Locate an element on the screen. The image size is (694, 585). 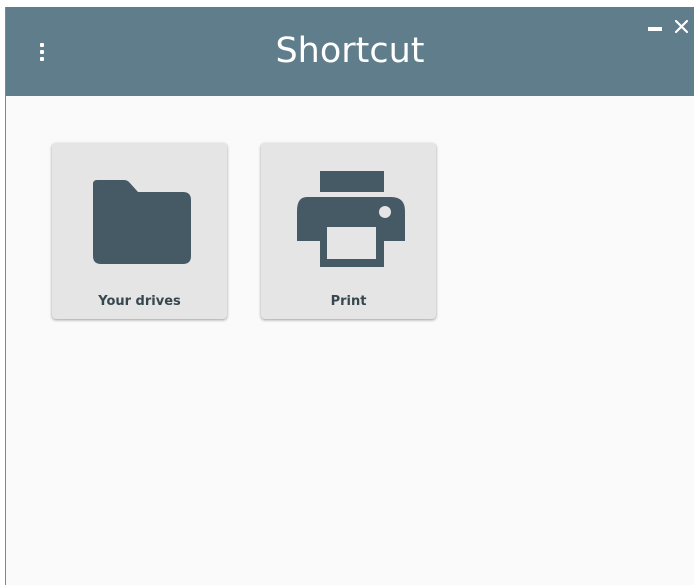
minimize-icon is located at coordinates (655, 28).